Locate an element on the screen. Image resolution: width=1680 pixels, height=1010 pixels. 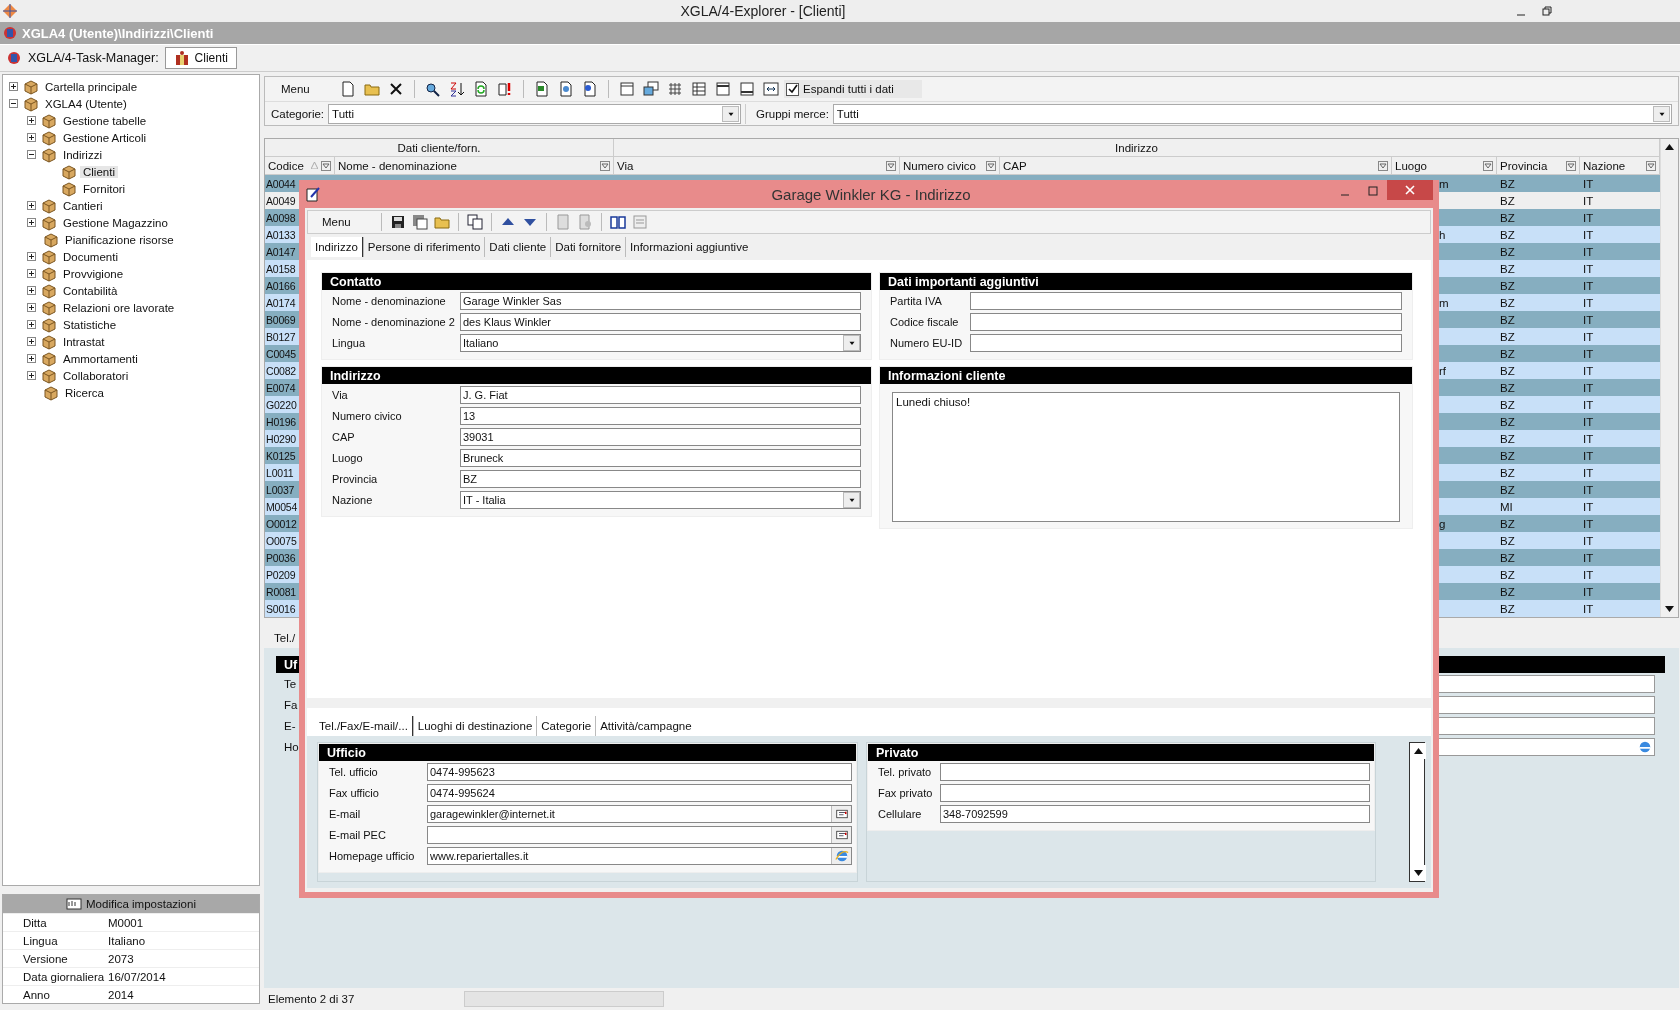
tree-item: Intrastat is located at coordinates (84, 341).